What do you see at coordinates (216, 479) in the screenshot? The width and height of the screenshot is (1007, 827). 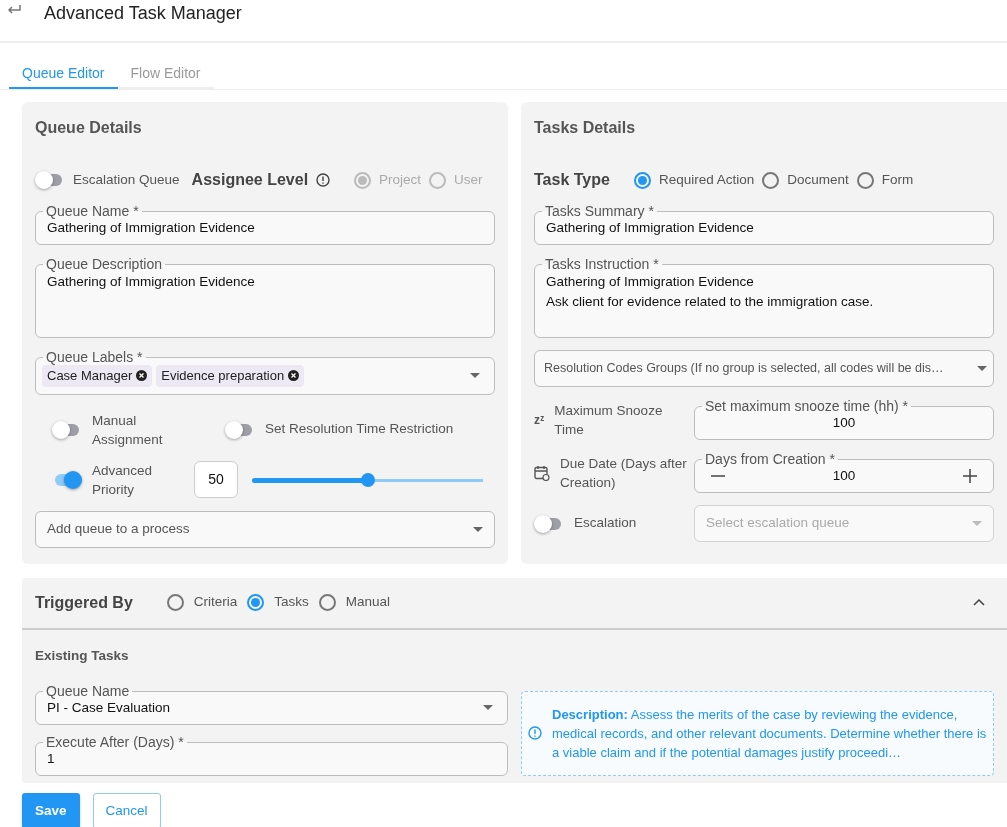 I see `number-field: 50` at bounding box center [216, 479].